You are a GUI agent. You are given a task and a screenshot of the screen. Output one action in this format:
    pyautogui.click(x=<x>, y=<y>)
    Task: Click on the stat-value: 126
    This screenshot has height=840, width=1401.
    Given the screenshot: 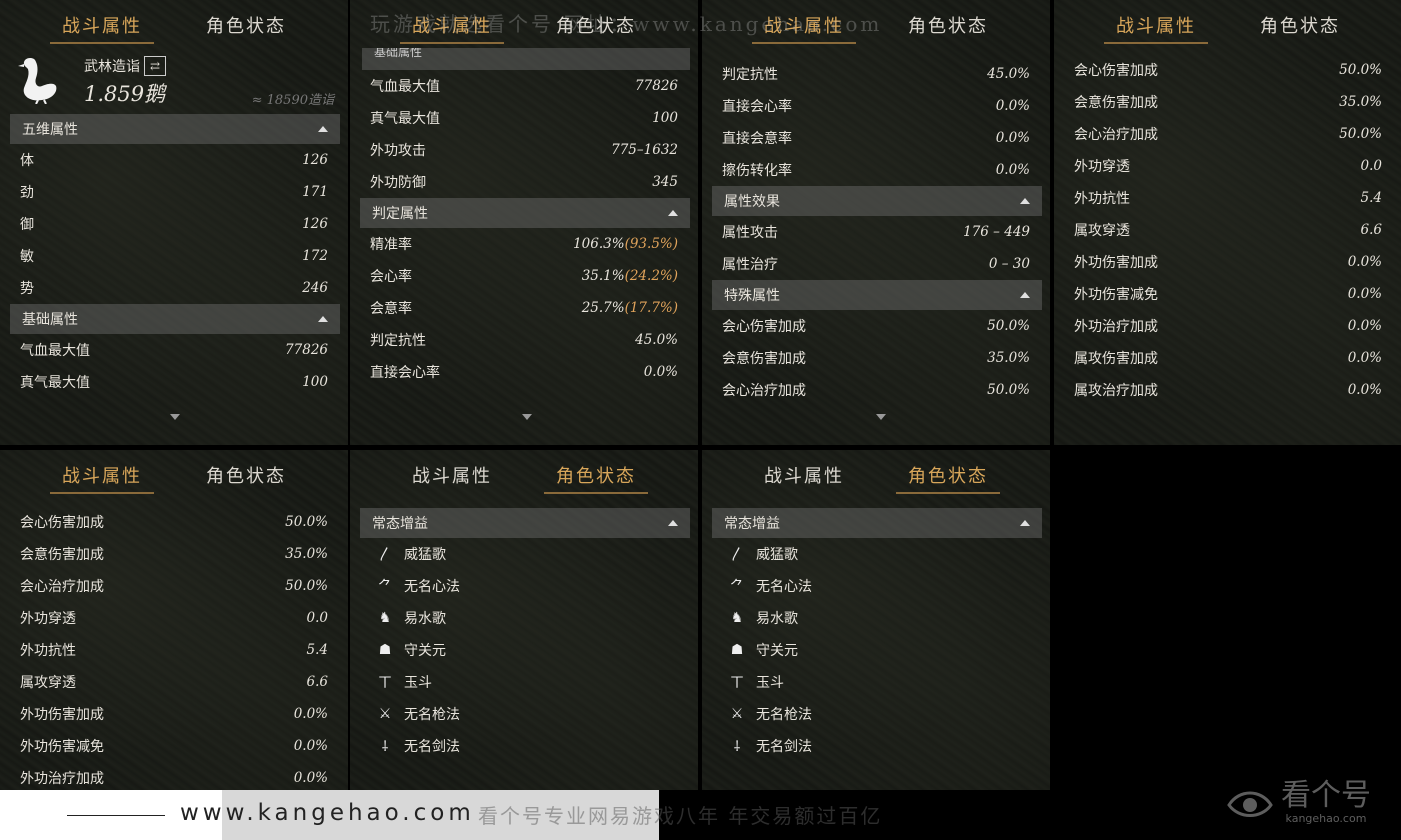 What is the action you would take?
    pyautogui.click(x=315, y=160)
    